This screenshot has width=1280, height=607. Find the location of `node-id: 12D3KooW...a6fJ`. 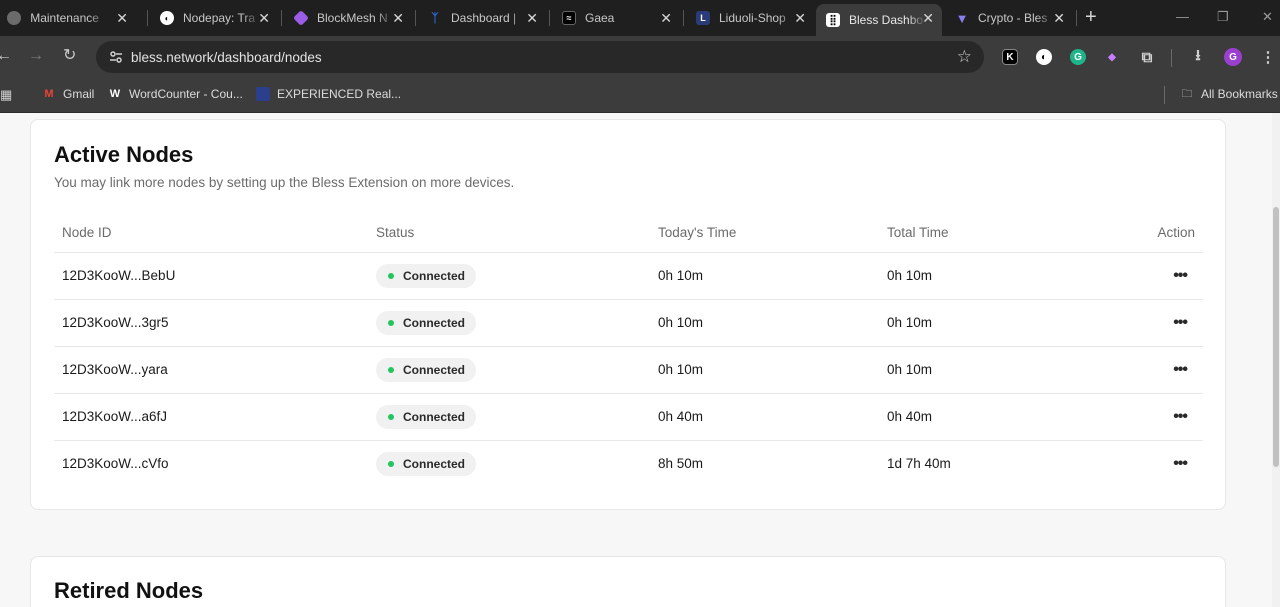

node-id: 12D3KooW...a6fJ is located at coordinates (215, 417).